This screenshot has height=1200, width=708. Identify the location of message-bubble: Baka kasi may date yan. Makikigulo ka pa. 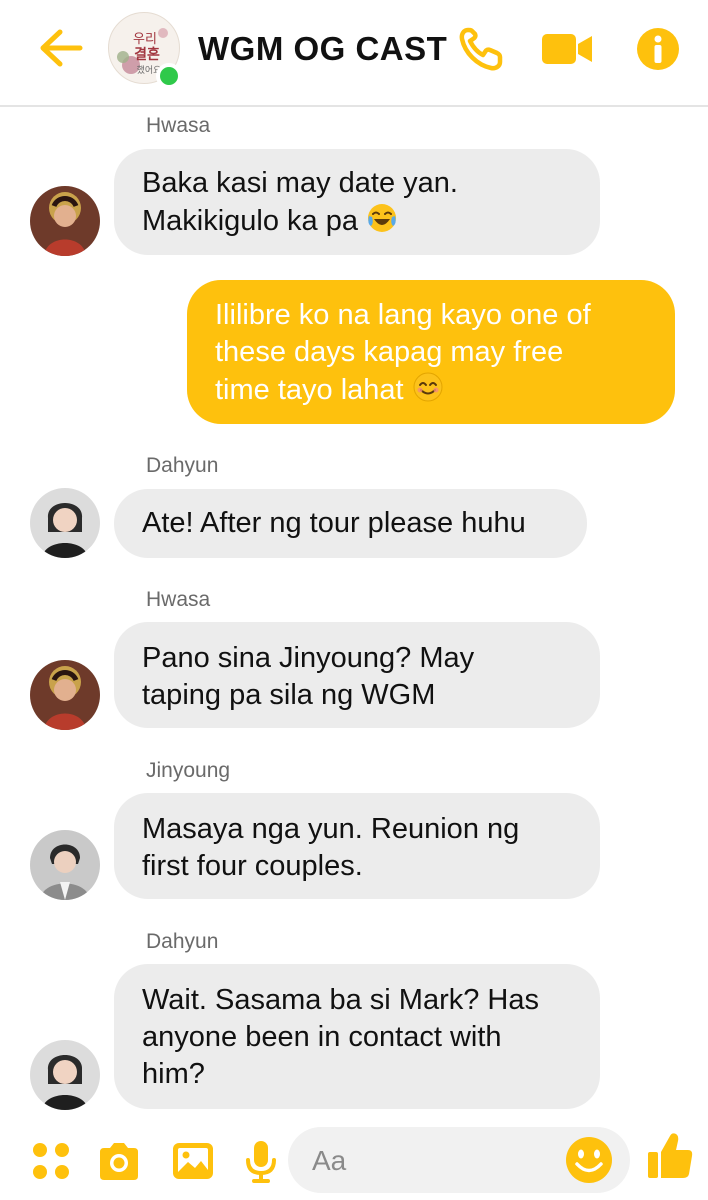
(357, 202).